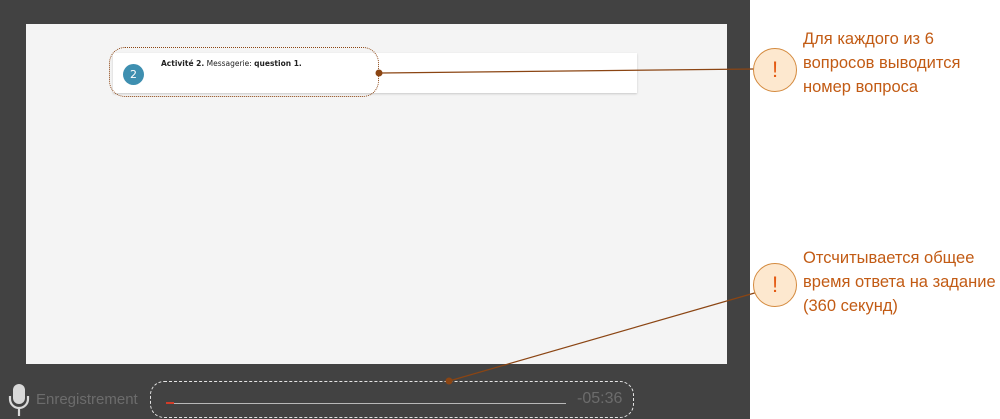 This screenshot has height=419, width=1000. What do you see at coordinates (19, 400) in the screenshot?
I see `microphone-icon` at bounding box center [19, 400].